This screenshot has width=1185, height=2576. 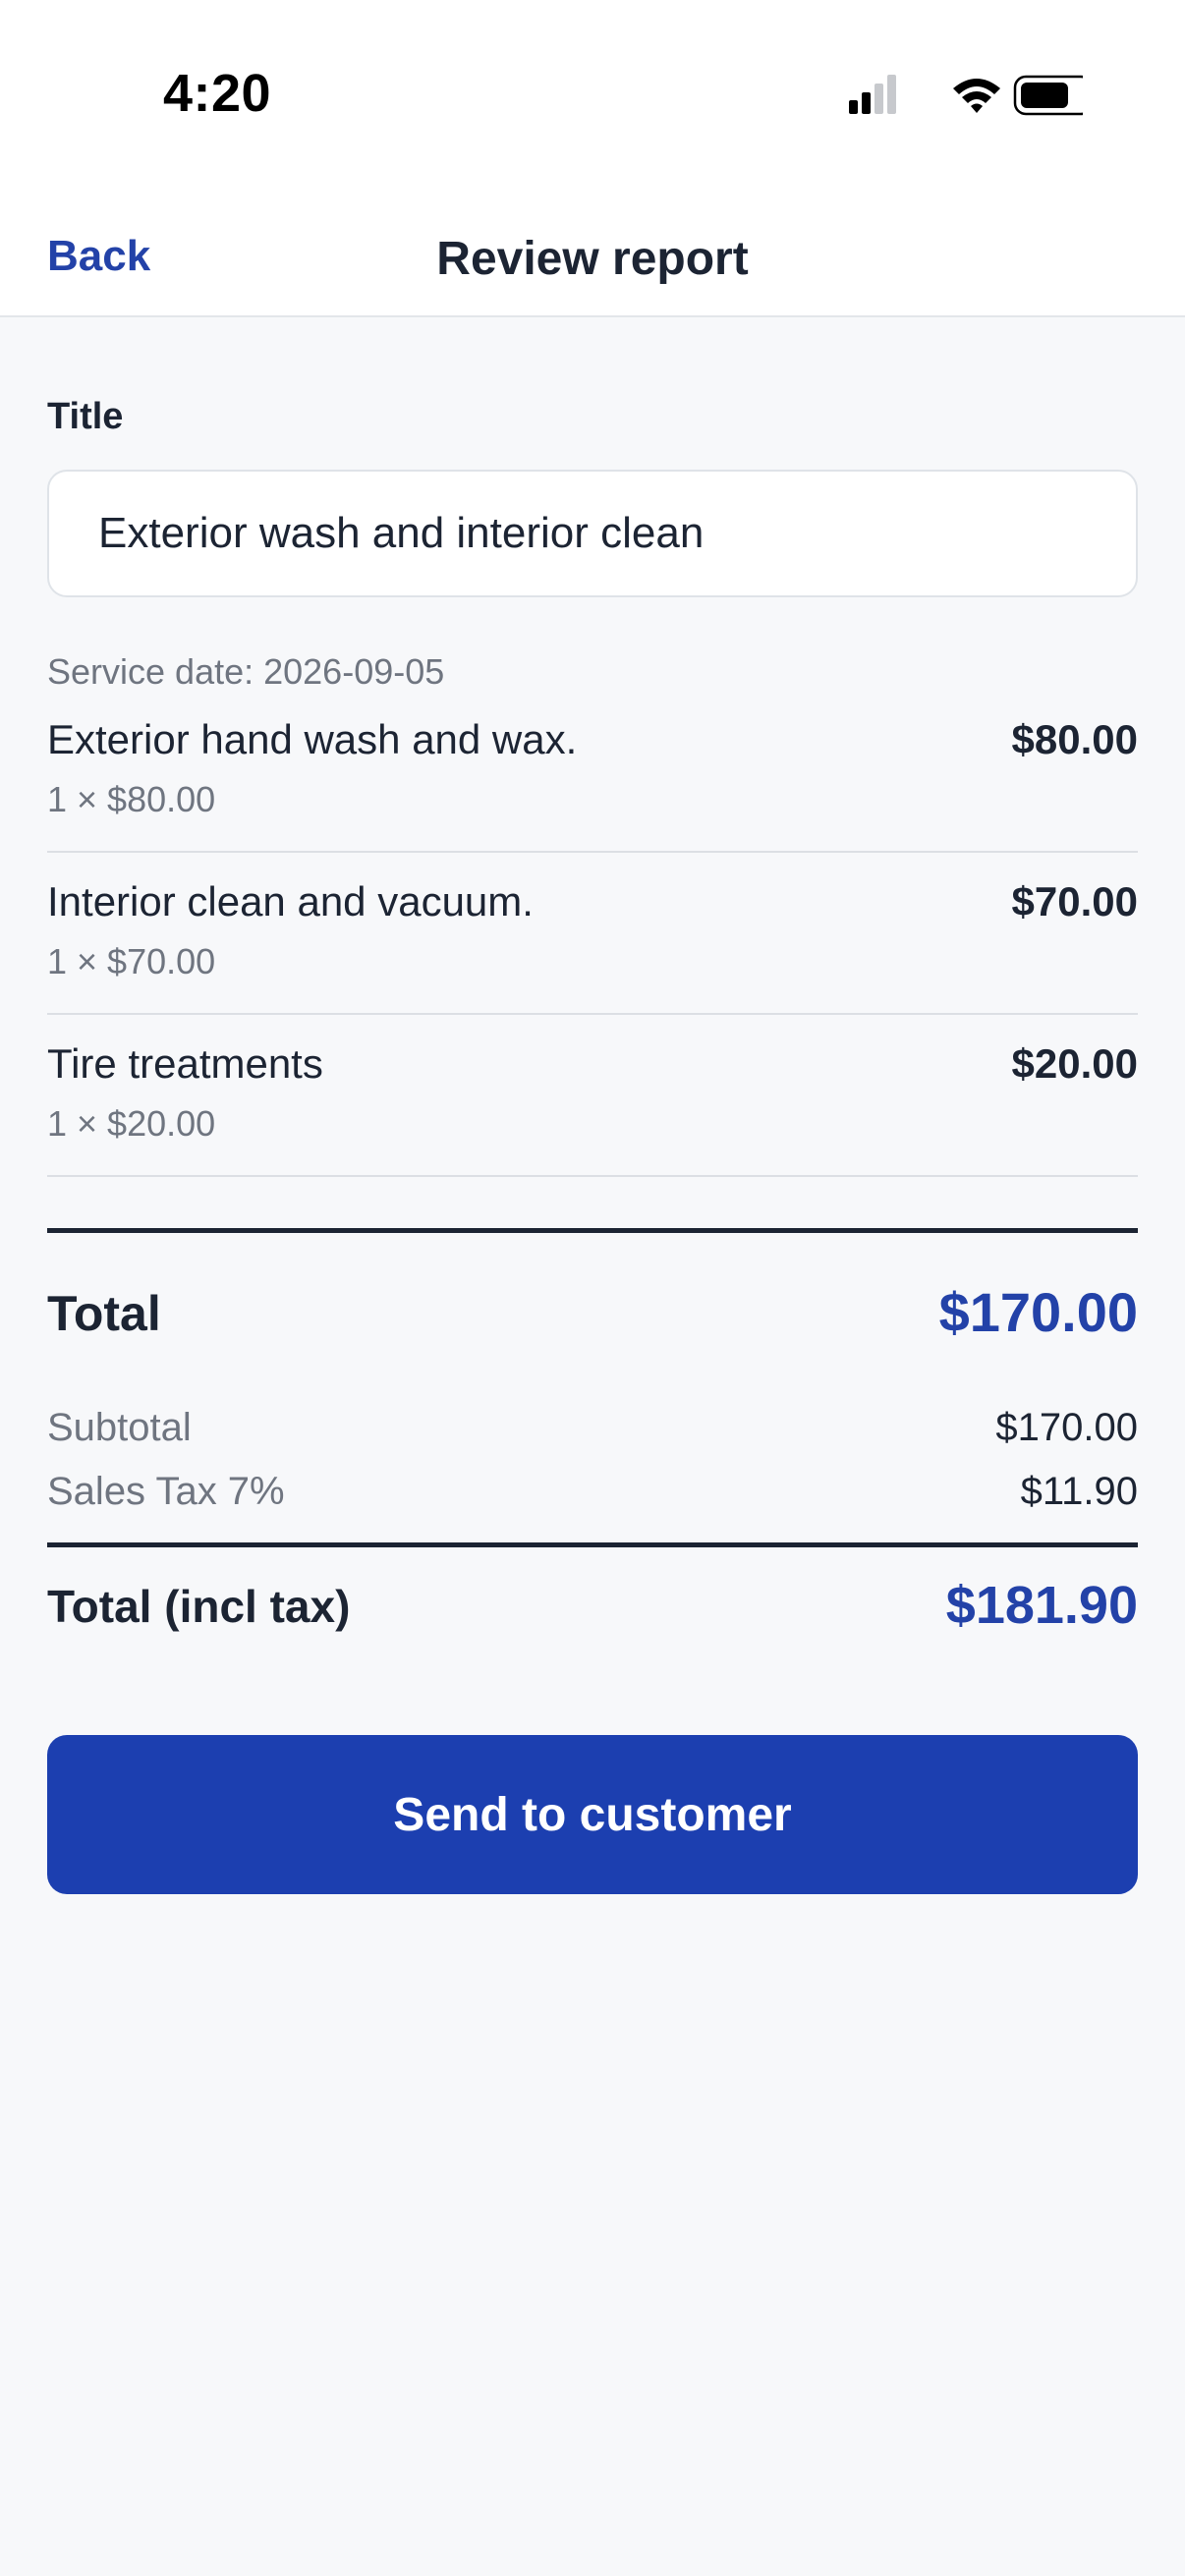 I want to click on line-item-name: Tire treatments, so click(x=185, y=1063).